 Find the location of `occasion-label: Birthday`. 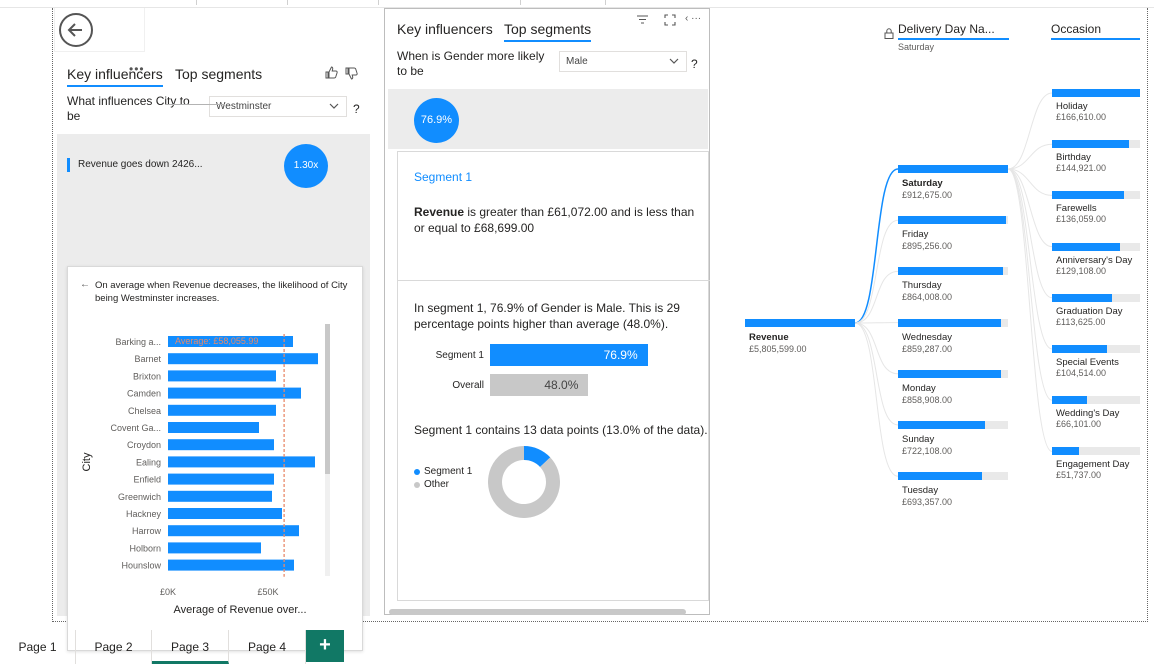

occasion-label: Birthday is located at coordinates (1073, 158).